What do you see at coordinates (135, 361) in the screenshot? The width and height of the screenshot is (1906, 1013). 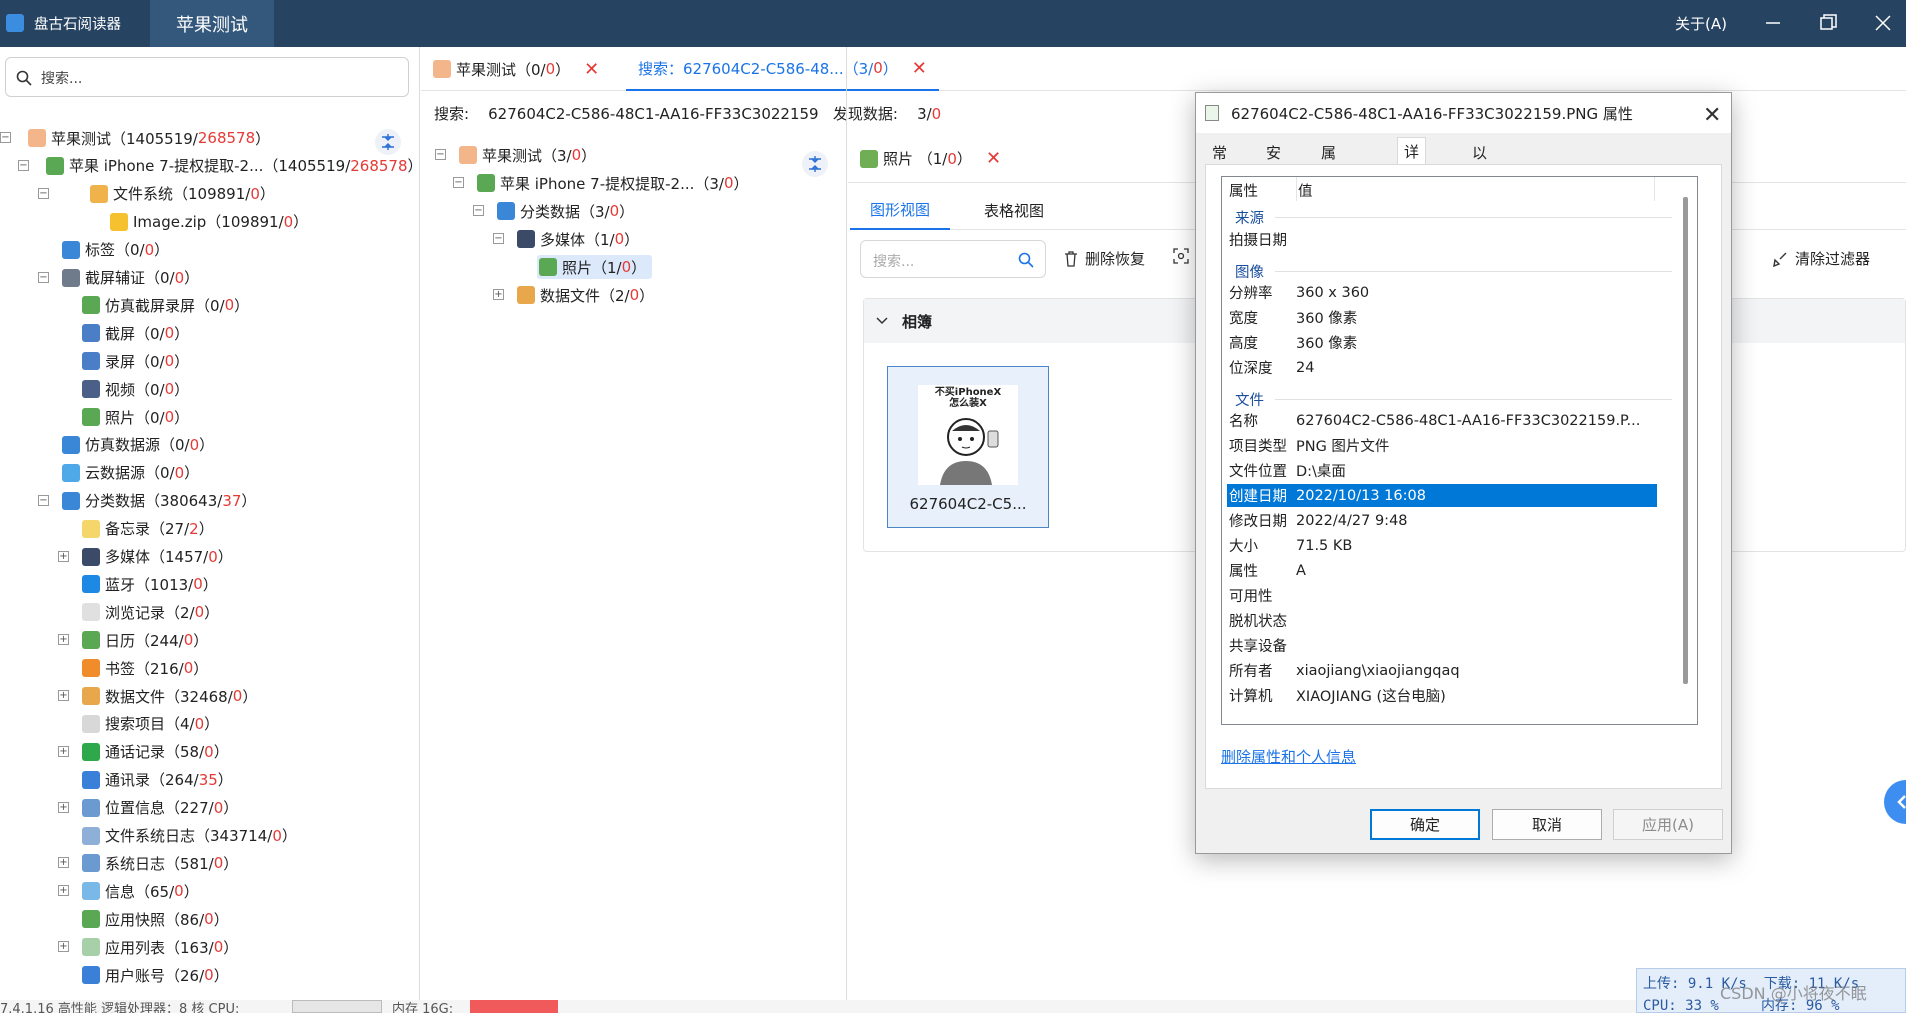 I see `tree-node: 录屏（0/0）` at bounding box center [135, 361].